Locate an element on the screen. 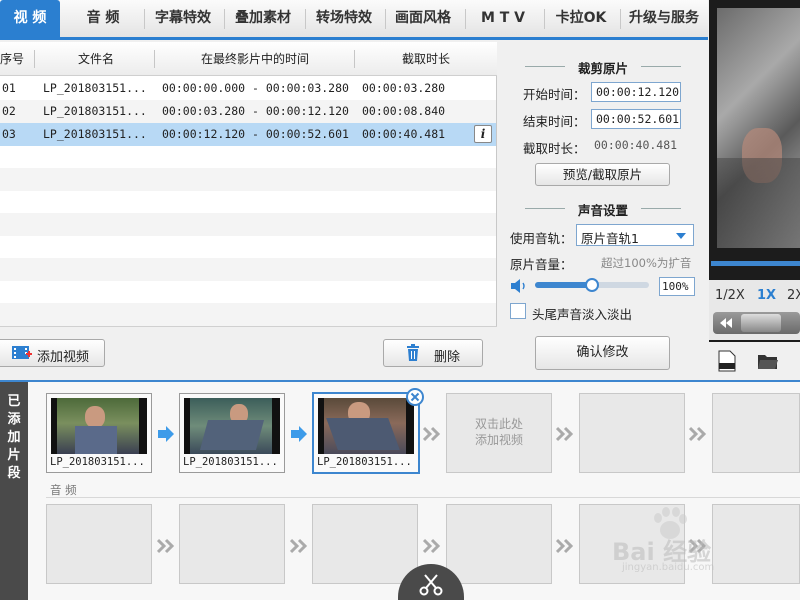  row-number: 03 is located at coordinates (9, 134).